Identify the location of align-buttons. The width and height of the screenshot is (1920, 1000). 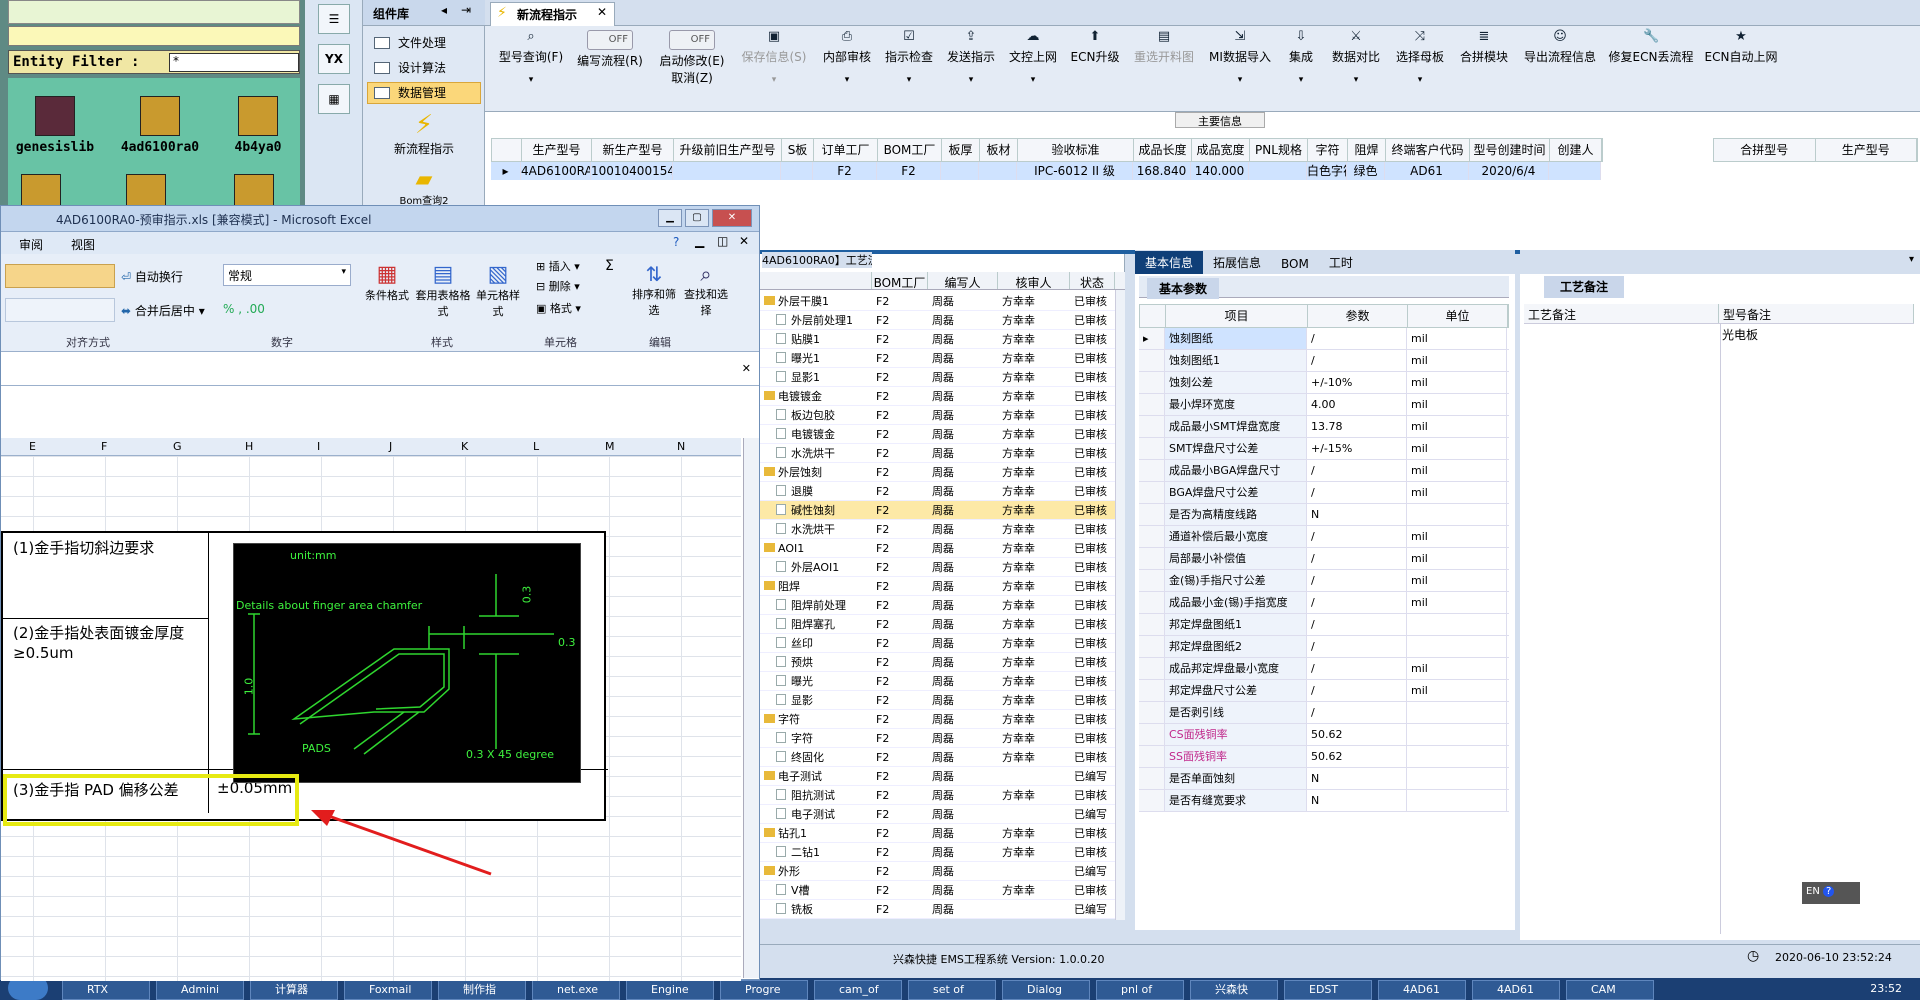
(60, 276).